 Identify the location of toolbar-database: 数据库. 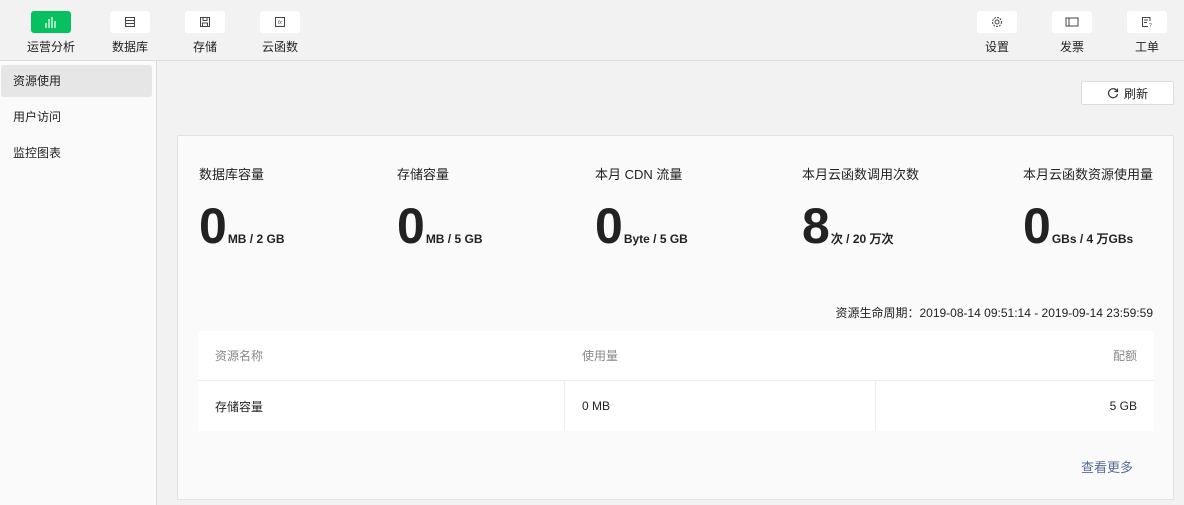
(130, 33).